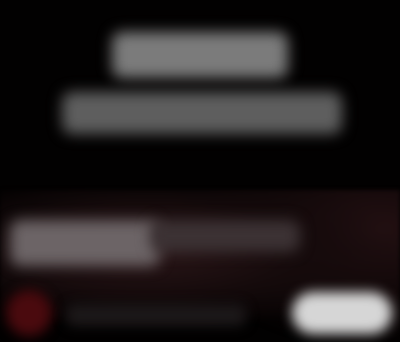  Describe the element at coordinates (156, 315) in the screenshot. I see `channel-name` at that location.